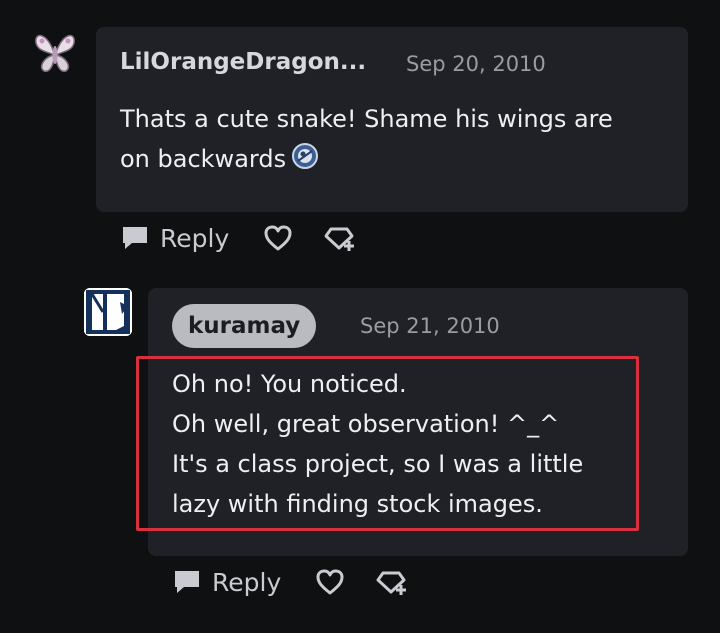 This screenshot has width=720, height=633. Describe the element at coordinates (305, 155) in the screenshot. I see `emoticon` at that location.